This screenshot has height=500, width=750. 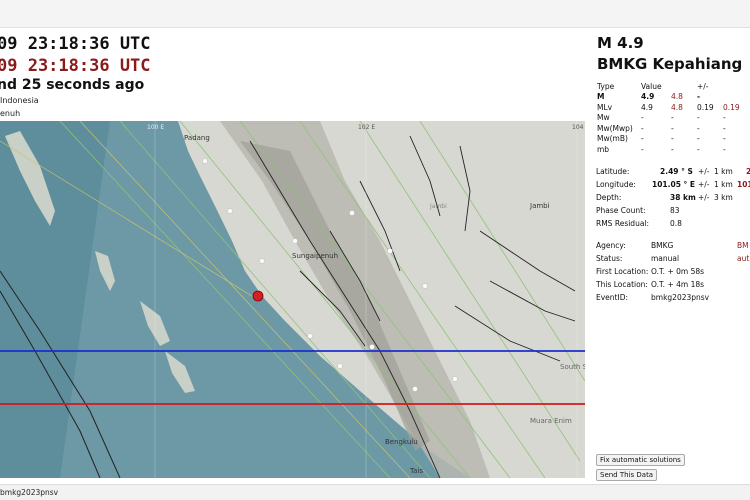 I want to click on status-event-id: bmkg2023pnsv, so click(x=29, y=492).